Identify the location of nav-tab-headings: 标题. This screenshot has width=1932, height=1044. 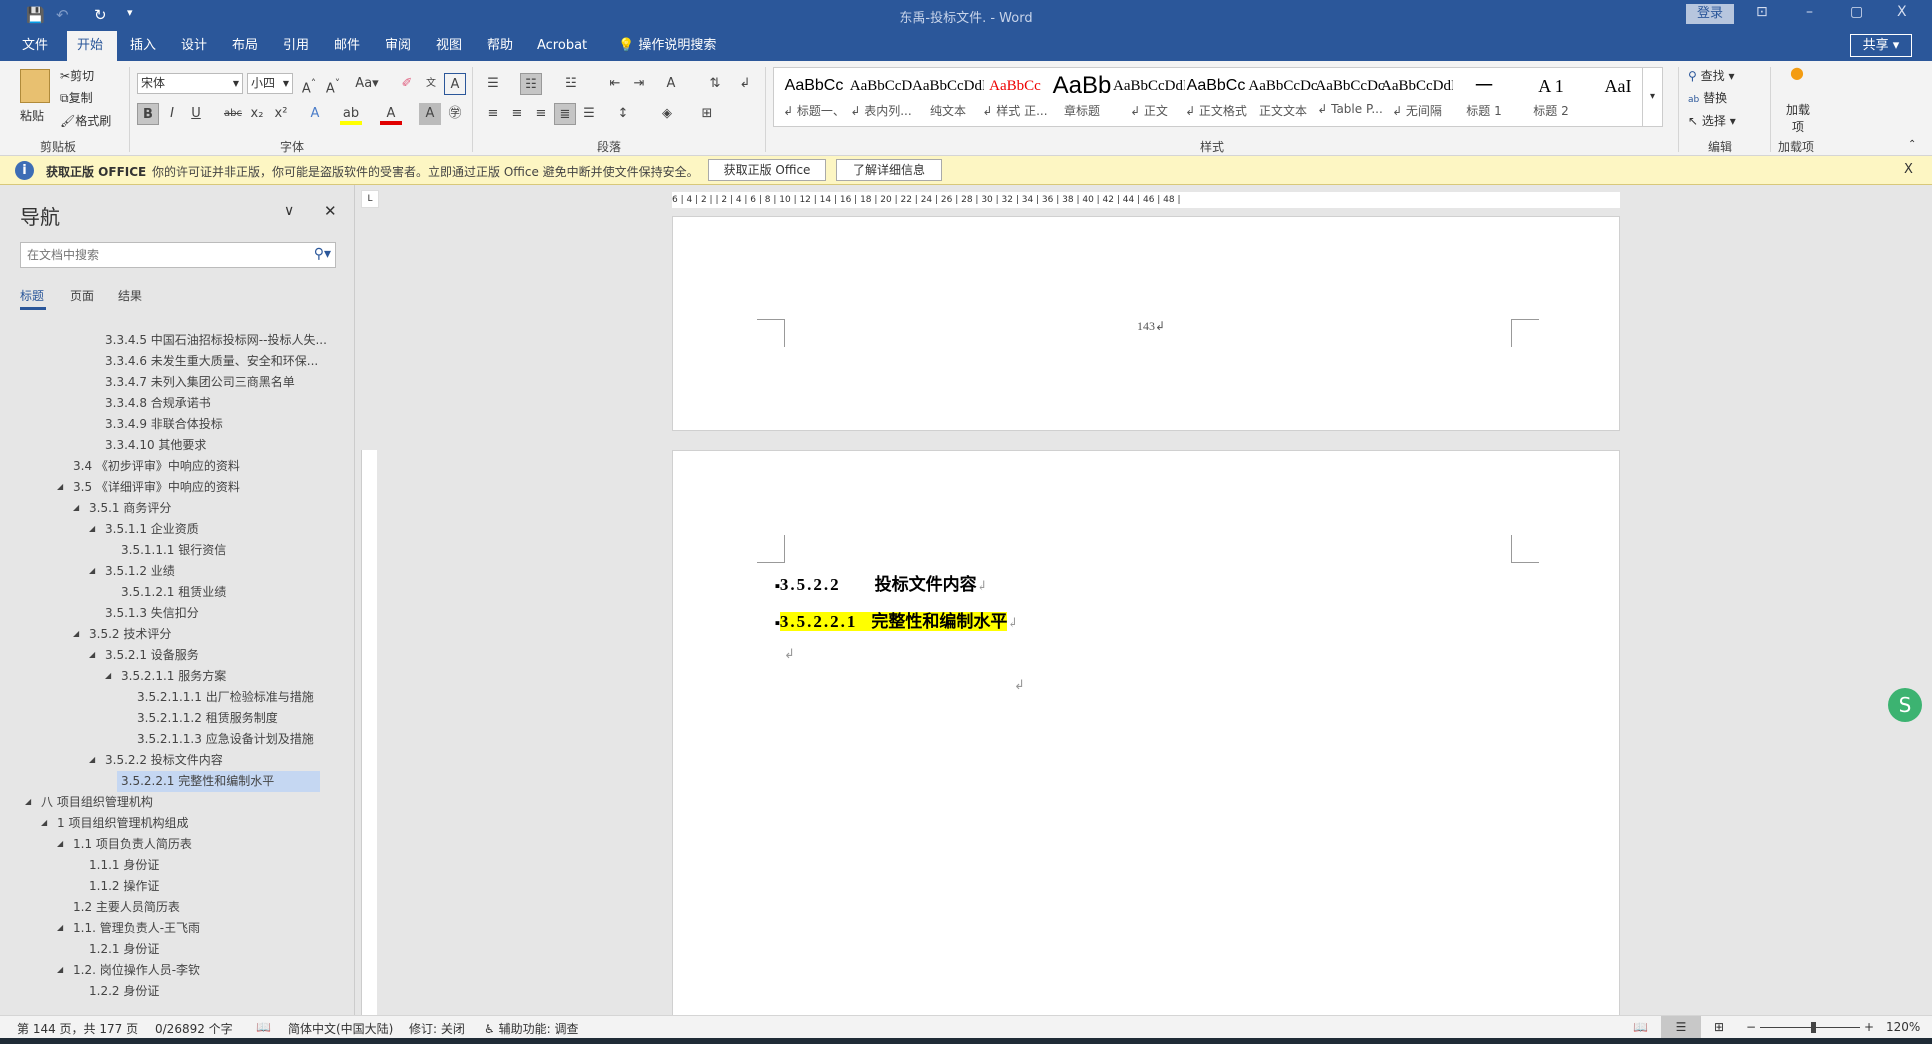
(32, 295).